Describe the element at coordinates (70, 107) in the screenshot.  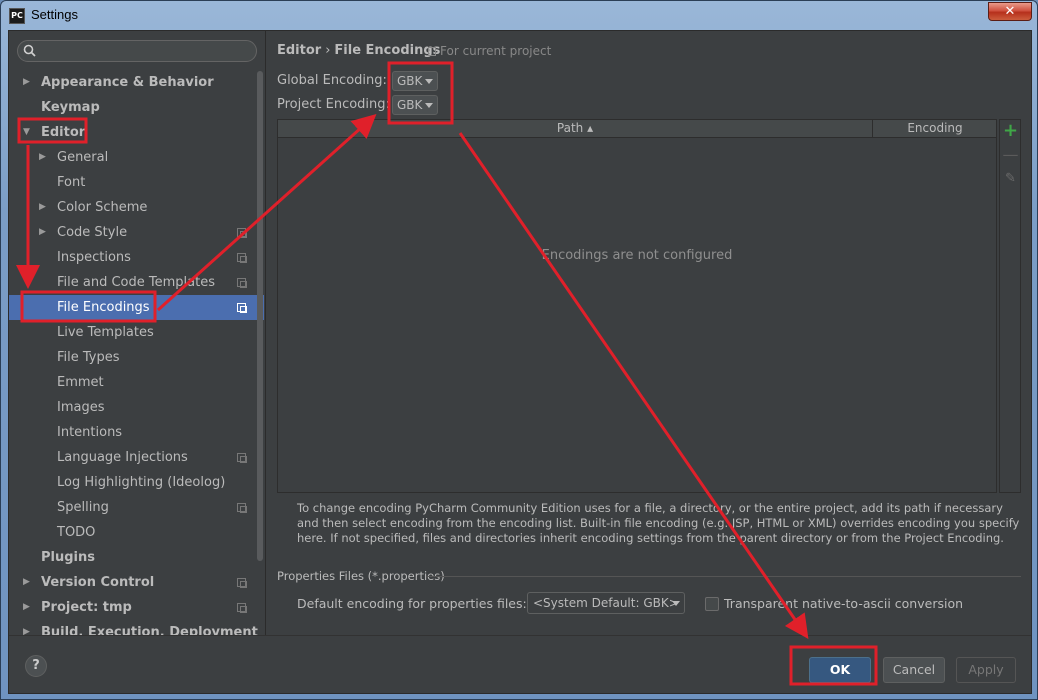
I see `sidebar-item-label: Keymap` at that location.